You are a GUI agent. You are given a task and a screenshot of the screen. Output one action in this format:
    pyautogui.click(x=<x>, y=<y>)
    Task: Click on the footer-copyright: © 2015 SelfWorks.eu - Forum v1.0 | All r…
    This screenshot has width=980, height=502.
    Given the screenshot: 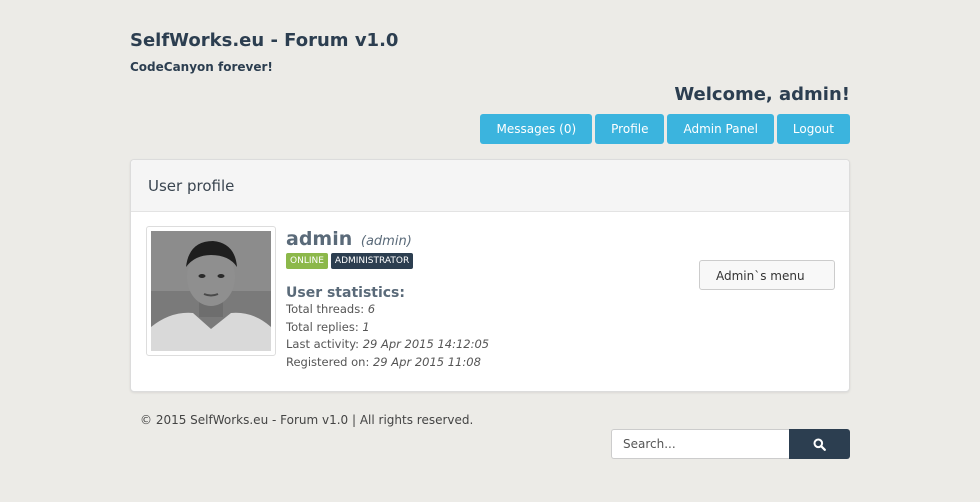 What is the action you would take?
    pyautogui.click(x=307, y=420)
    